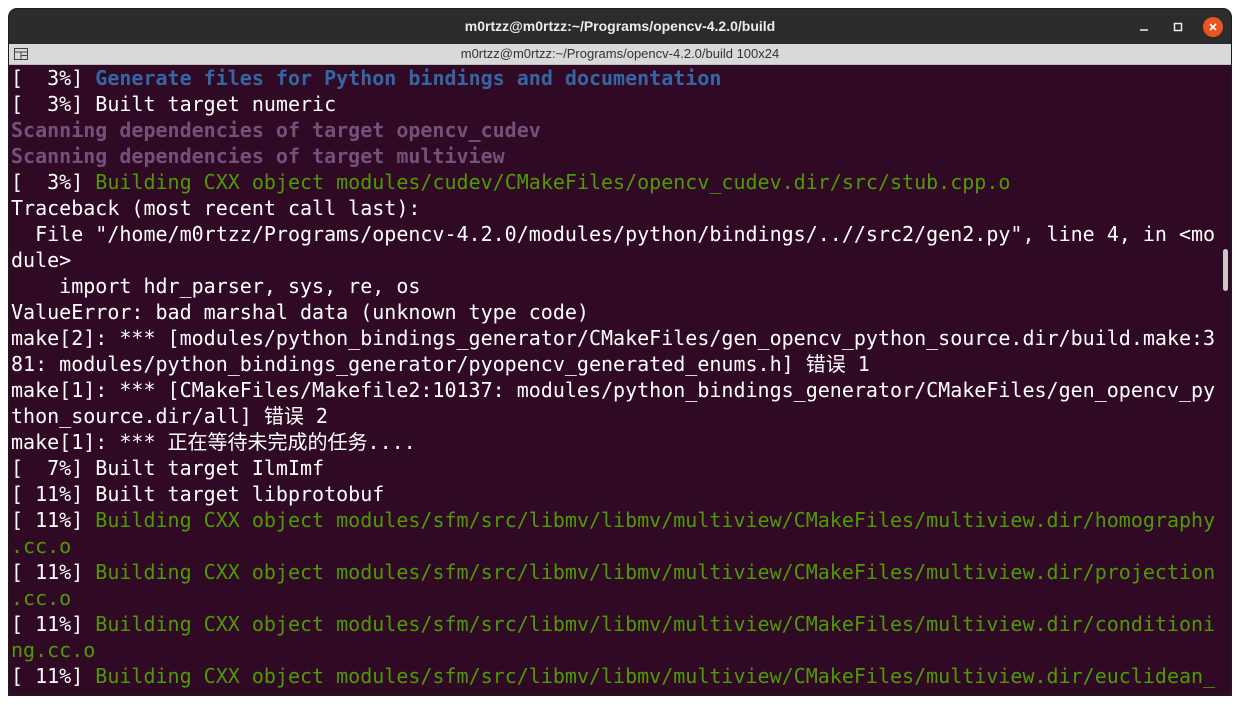 This screenshot has width=1240, height=705. What do you see at coordinates (1226, 380) in the screenshot?
I see `scrollbar` at bounding box center [1226, 380].